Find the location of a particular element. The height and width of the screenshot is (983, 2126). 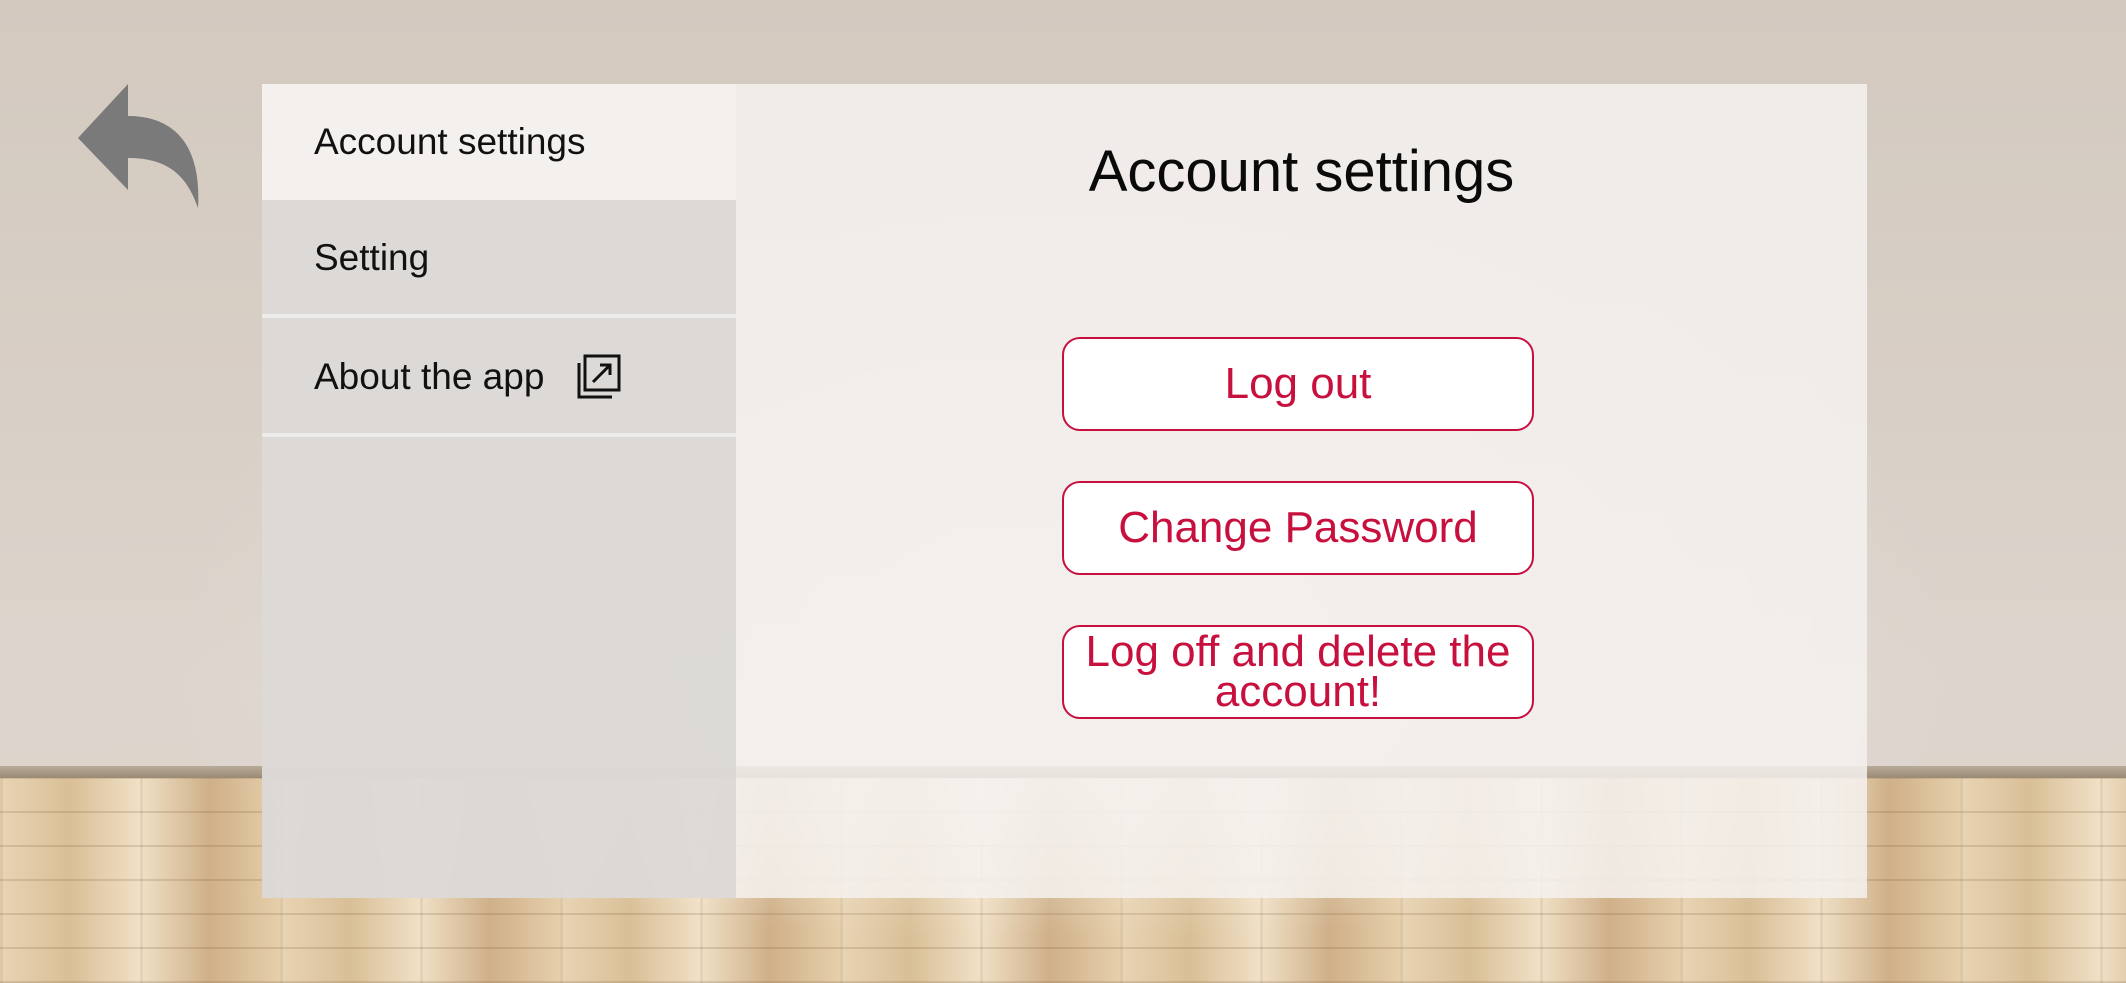

sidebar-item-label: Setting is located at coordinates (372, 257).